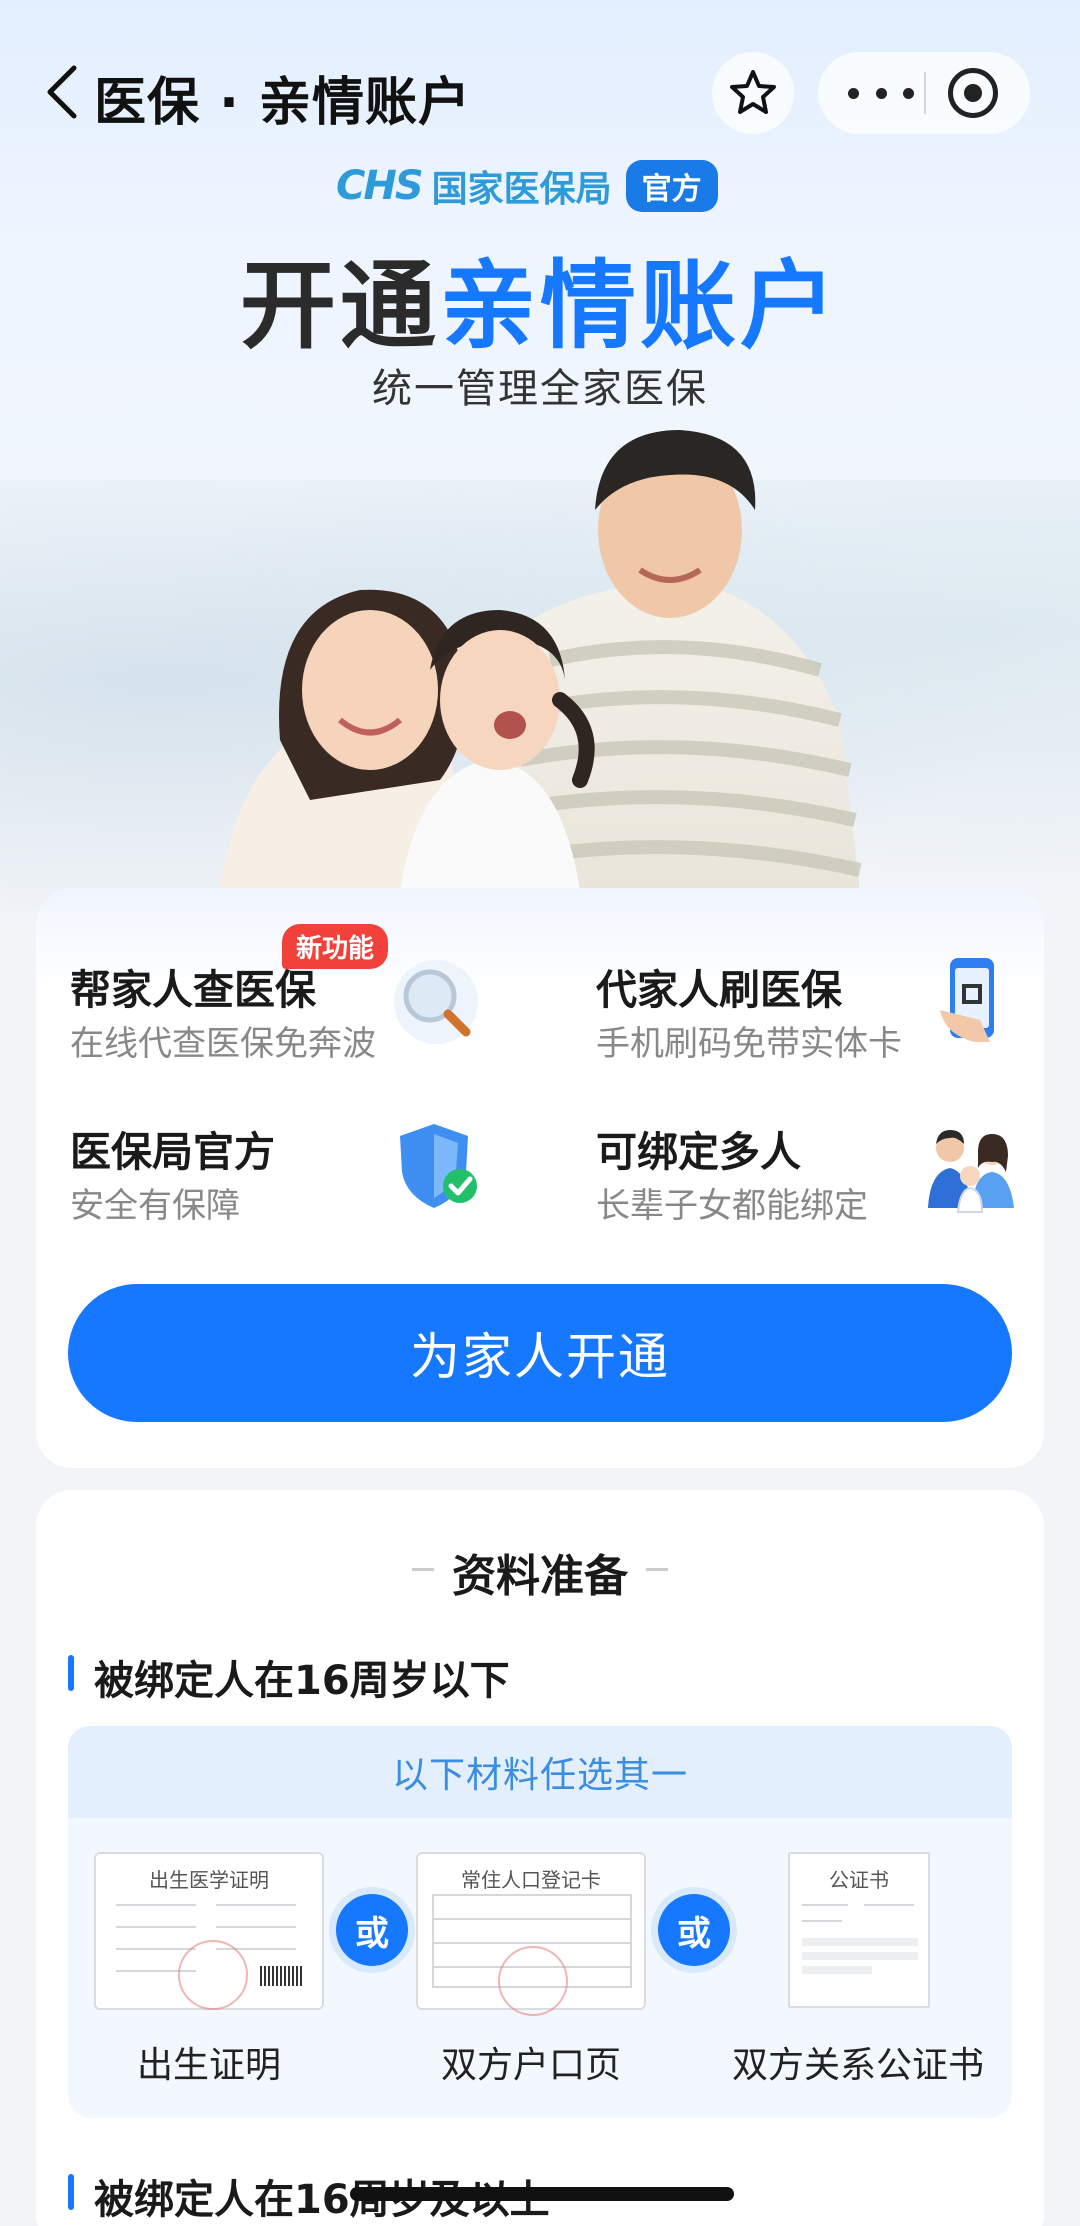  I want to click on documents-section-title: 资料准备, so click(540, 1576).